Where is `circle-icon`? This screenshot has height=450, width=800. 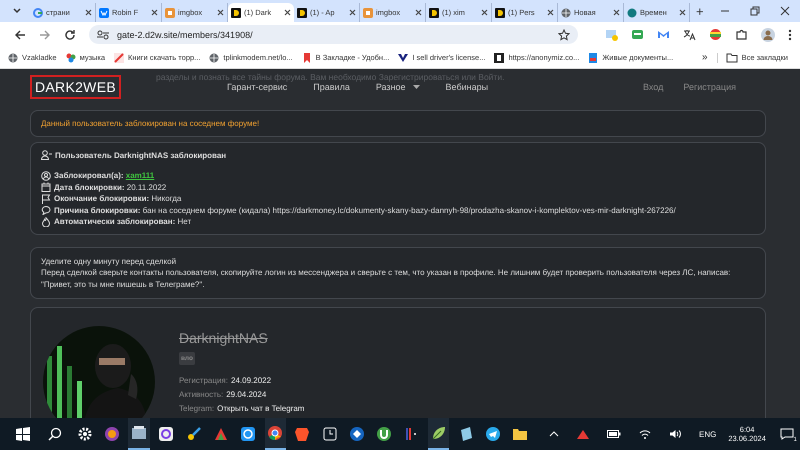 circle-icon is located at coordinates (632, 13).